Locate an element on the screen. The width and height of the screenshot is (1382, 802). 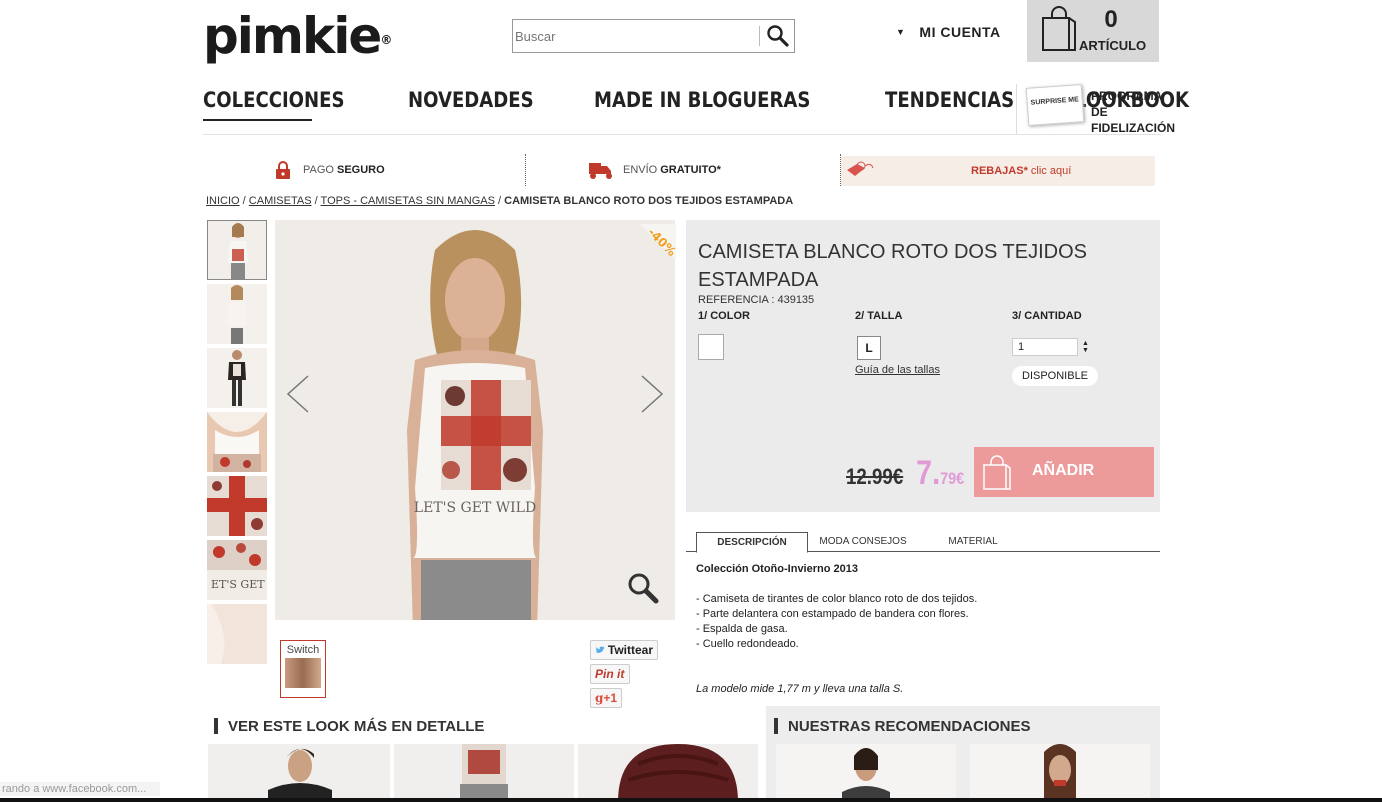
chevron-right-icon is located at coordinates (652, 394).